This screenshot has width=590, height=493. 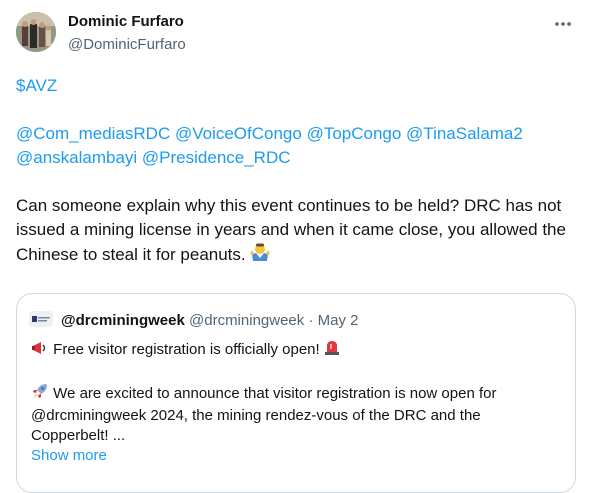 I want to click on author-handle: @DominicFurfaro, so click(x=127, y=44).